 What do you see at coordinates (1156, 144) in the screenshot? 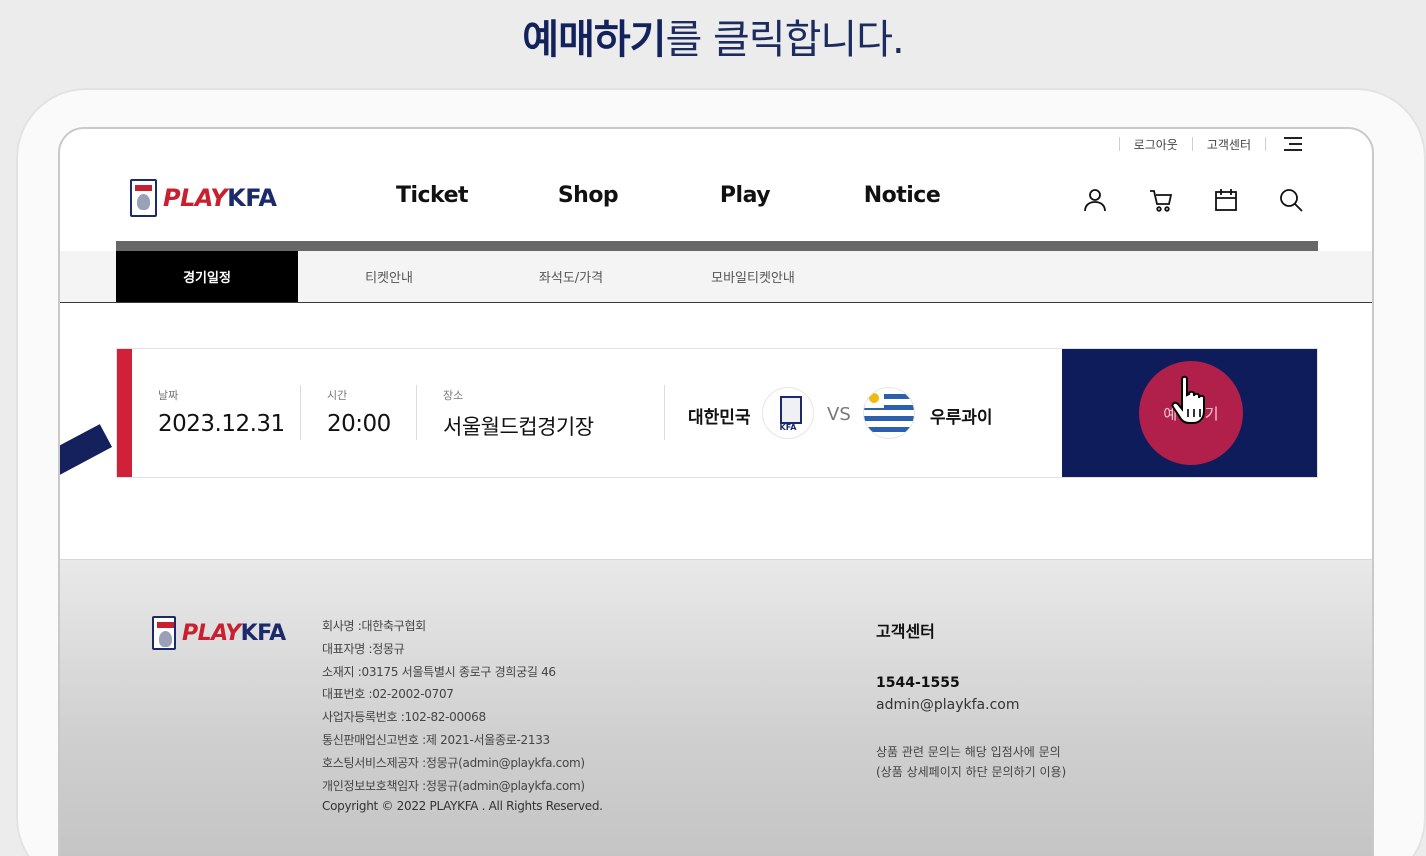
I see `logout-link: 로그아웃` at bounding box center [1156, 144].